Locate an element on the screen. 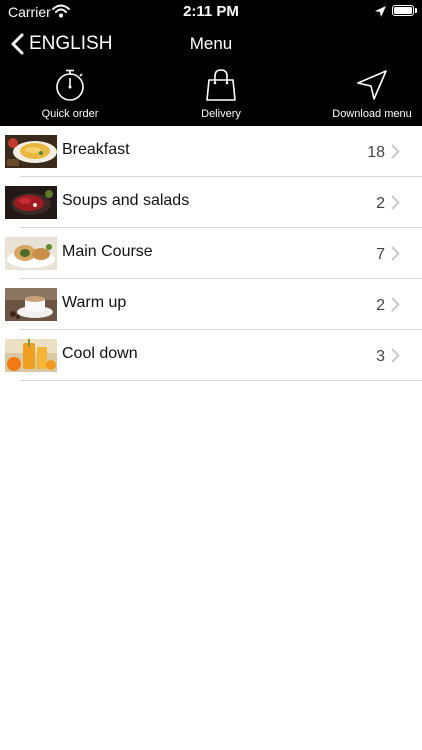  cool-down-thumbnail is located at coordinates (31, 355).